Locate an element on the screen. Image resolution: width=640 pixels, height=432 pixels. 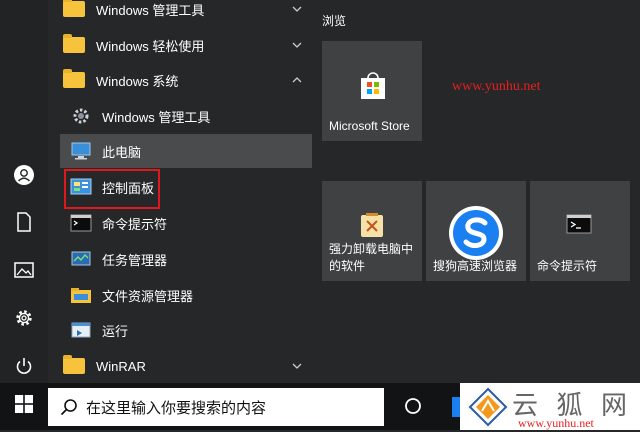
this-pc-icon is located at coordinates (81, 151).